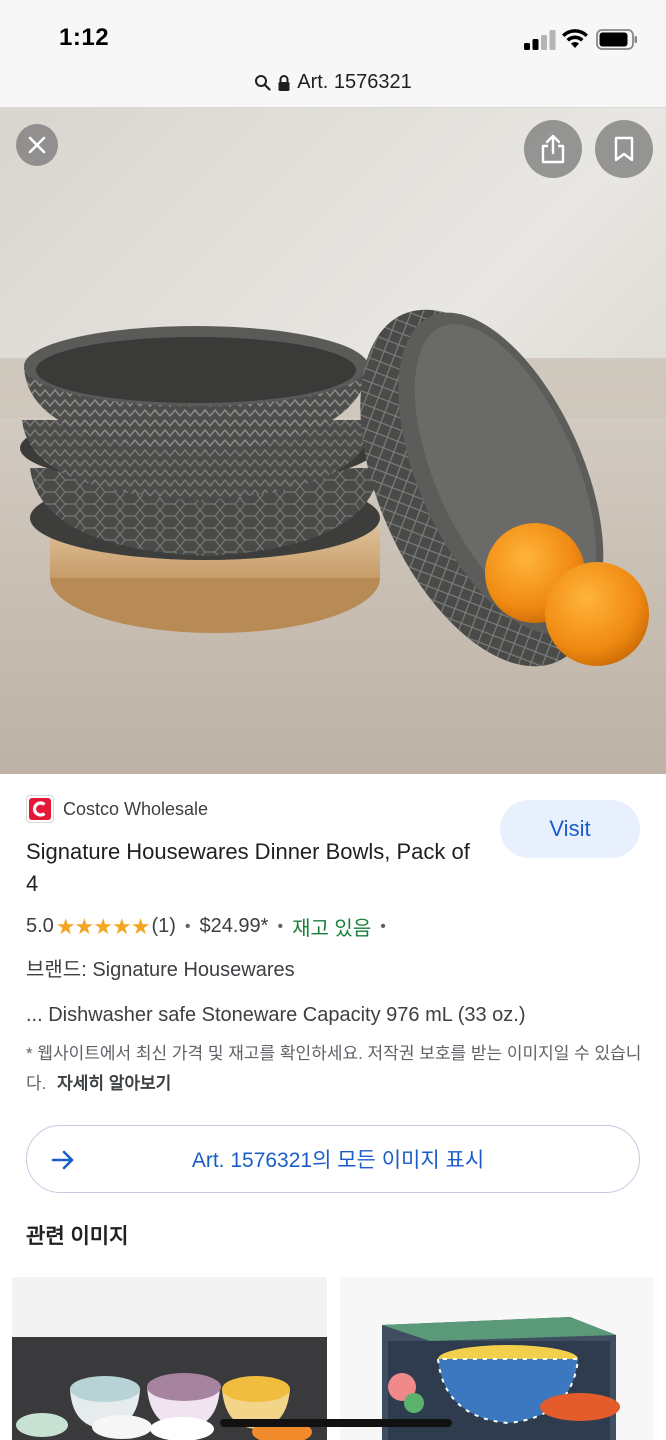  What do you see at coordinates (103, 926) in the screenshot?
I see `rating-stars: ★★★★★` at bounding box center [103, 926].